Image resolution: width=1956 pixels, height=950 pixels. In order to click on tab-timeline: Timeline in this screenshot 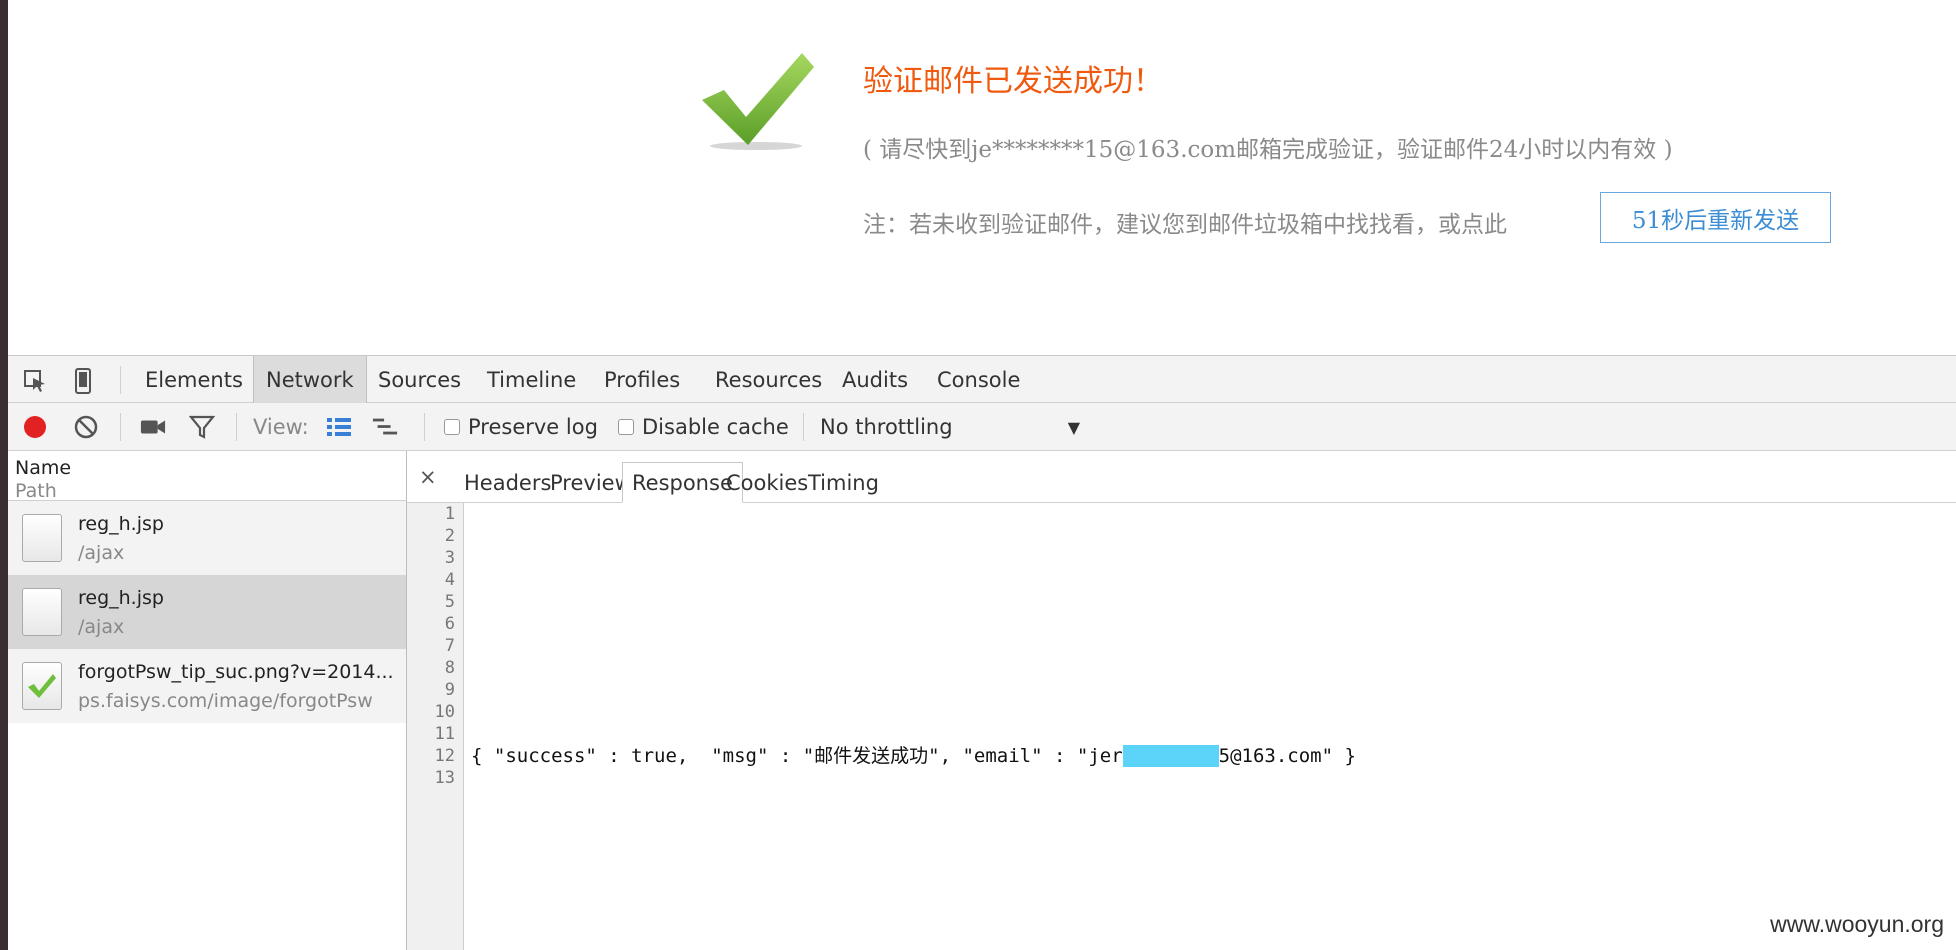, I will do `click(531, 379)`.